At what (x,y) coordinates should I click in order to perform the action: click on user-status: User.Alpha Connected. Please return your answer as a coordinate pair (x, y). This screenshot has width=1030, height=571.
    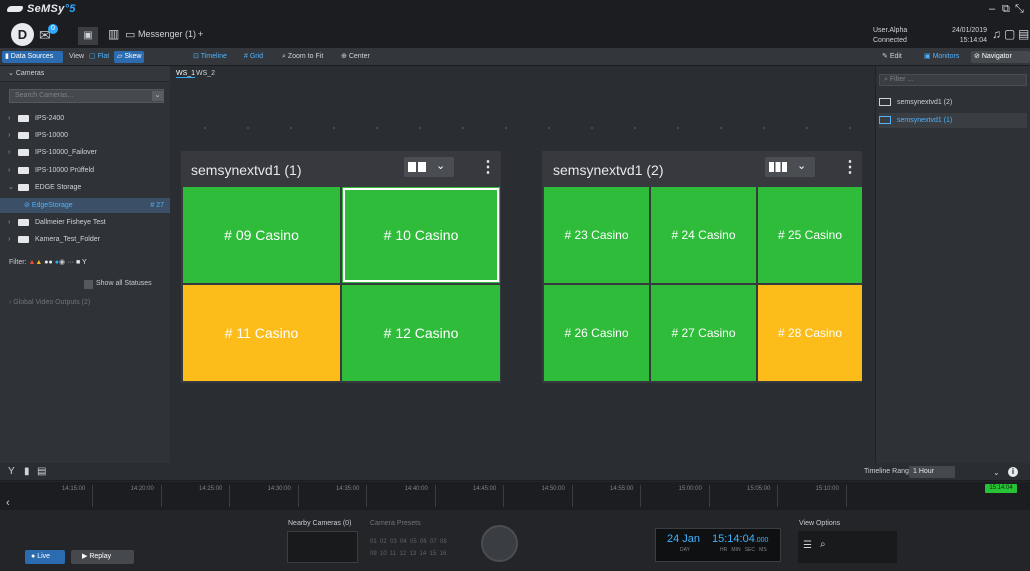
    Looking at the image, I should click on (890, 36).